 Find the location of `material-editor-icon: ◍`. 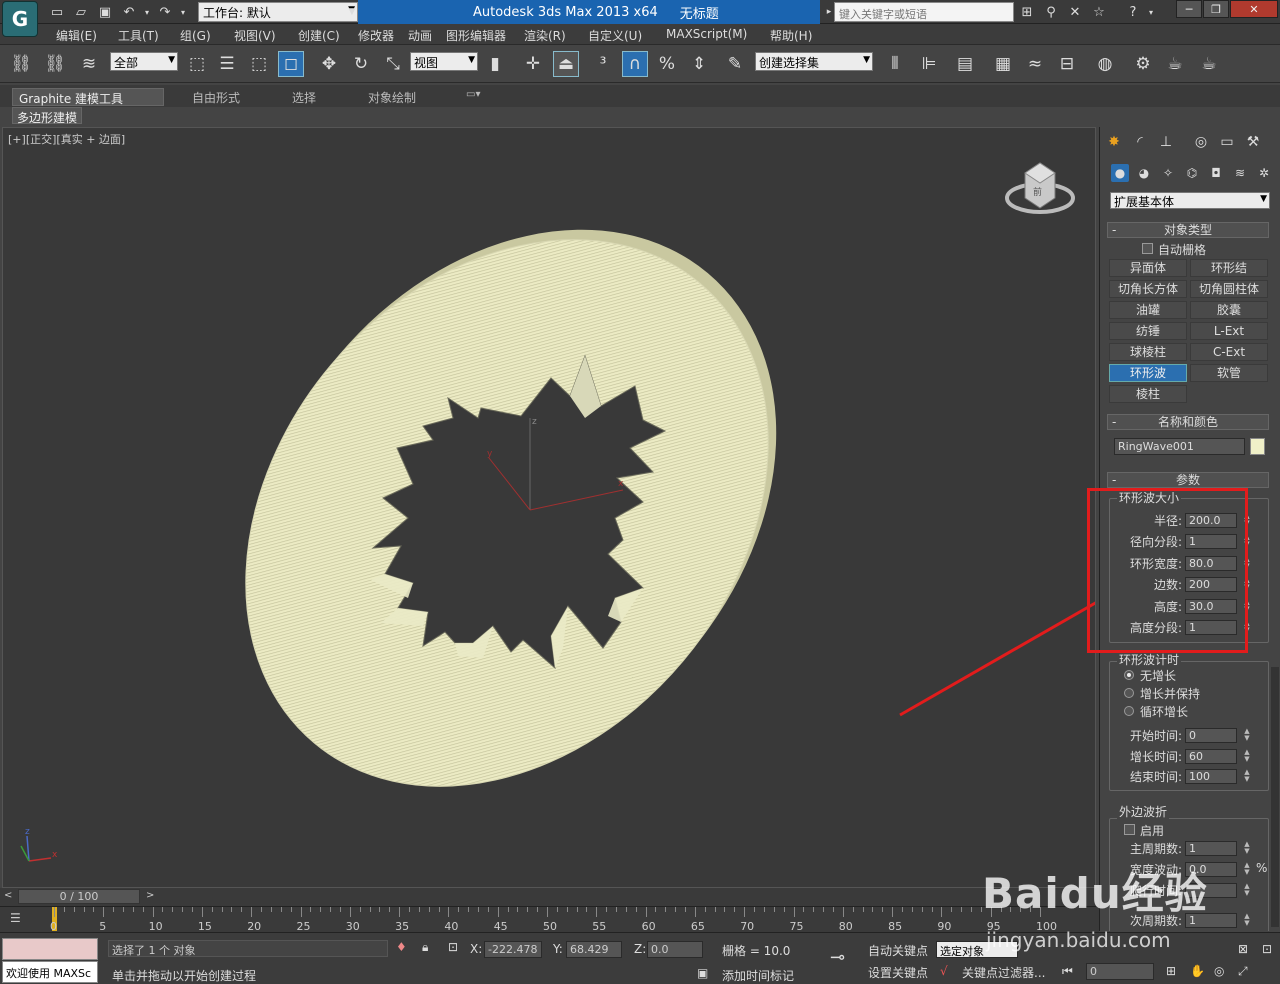

material-editor-icon: ◍ is located at coordinates (1105, 64).